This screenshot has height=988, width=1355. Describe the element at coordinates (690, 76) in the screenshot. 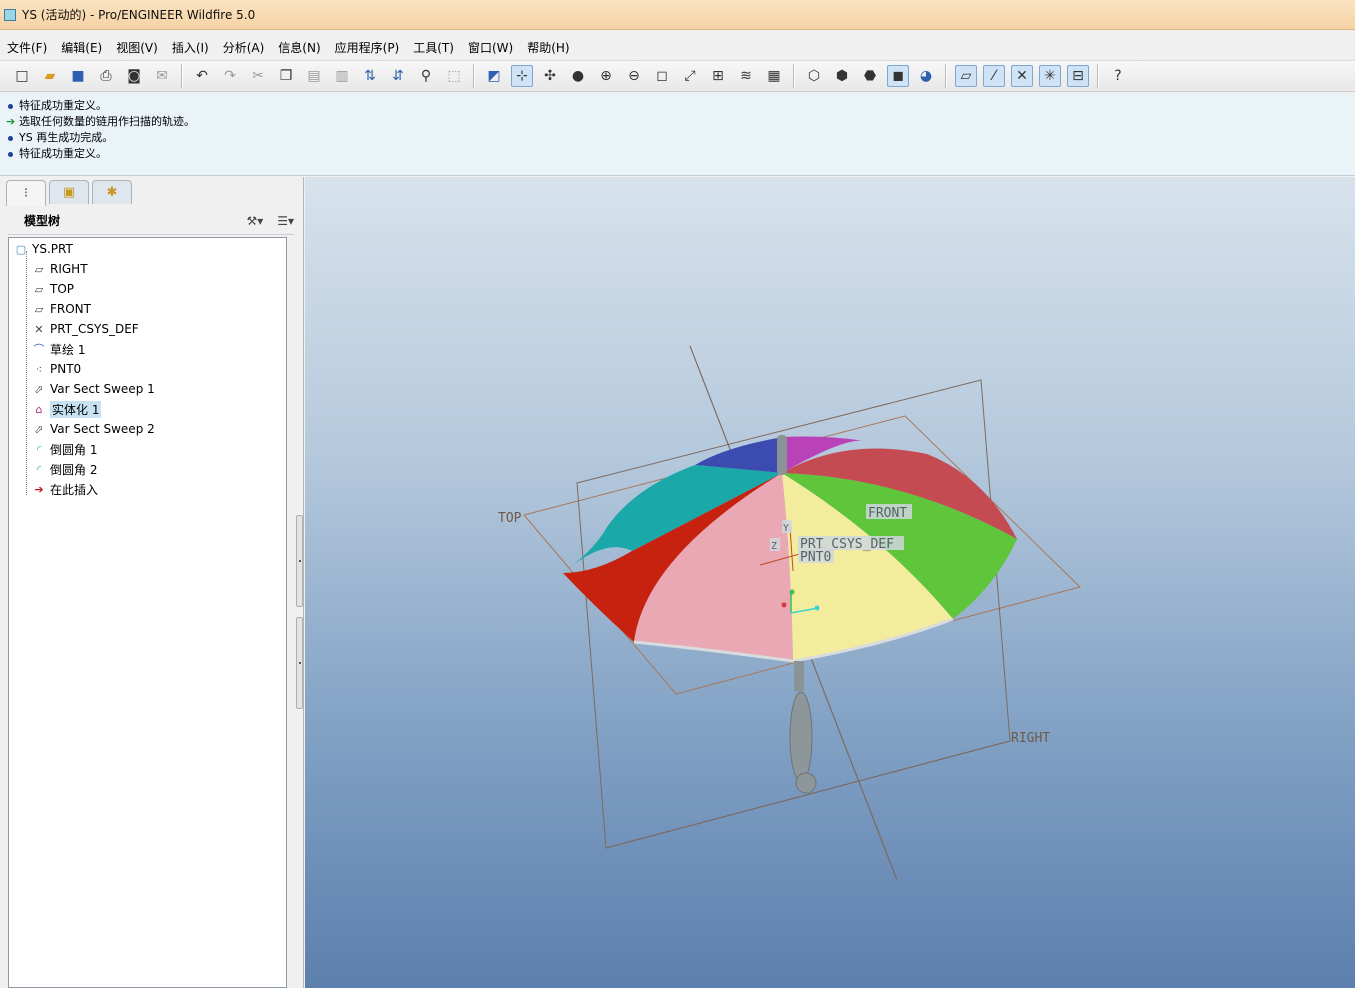

I see `reorient-icon: ⤢` at that location.